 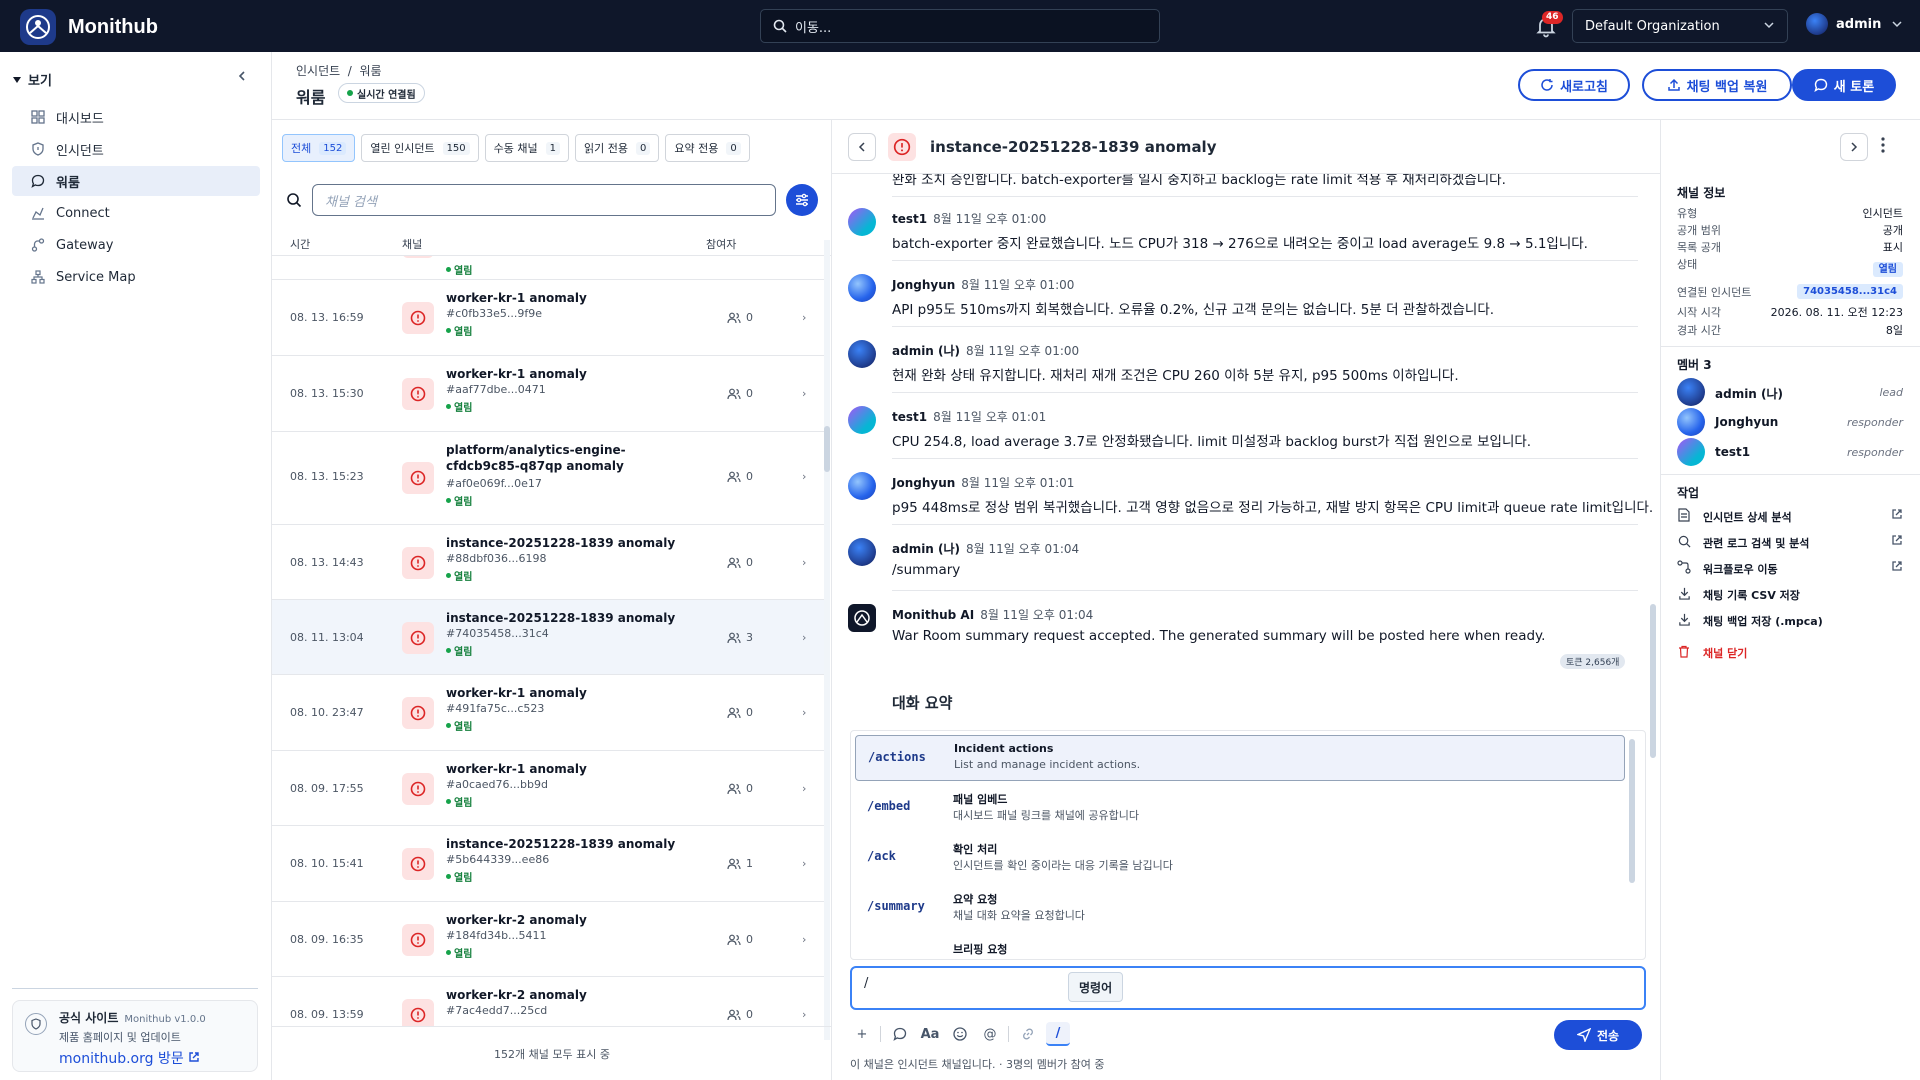 What do you see at coordinates (1248, 988) in the screenshot?
I see `message-input: /` at bounding box center [1248, 988].